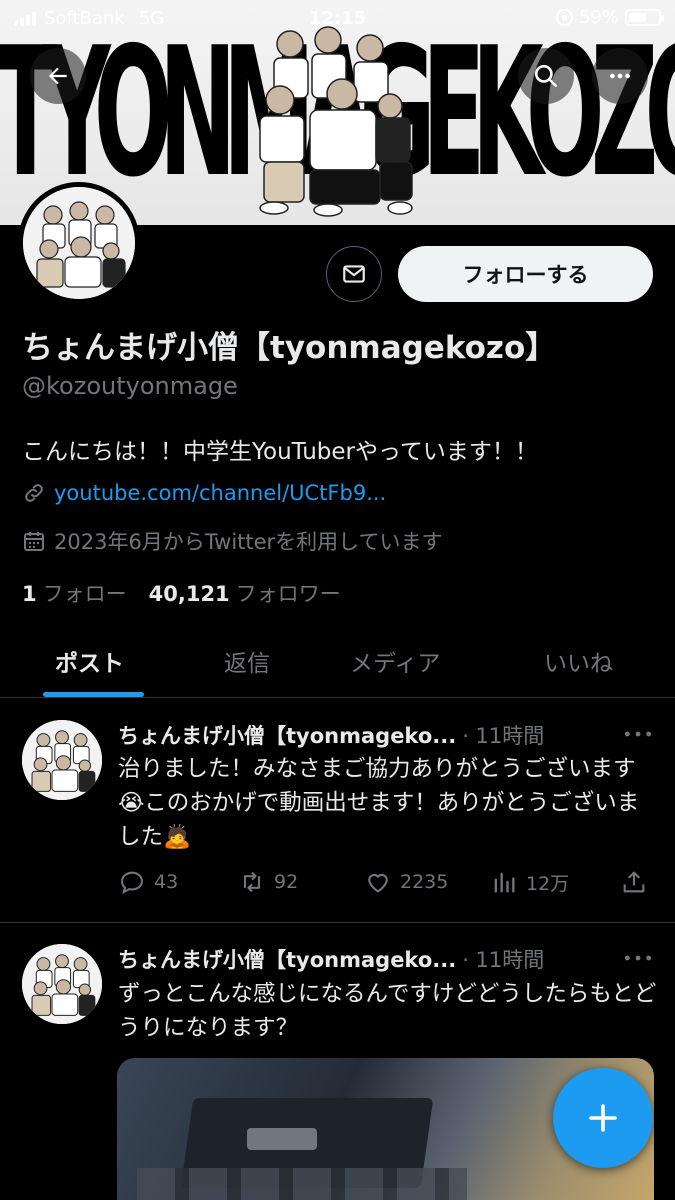 The image size is (675, 1200). I want to click on battery-icon, so click(644, 17).